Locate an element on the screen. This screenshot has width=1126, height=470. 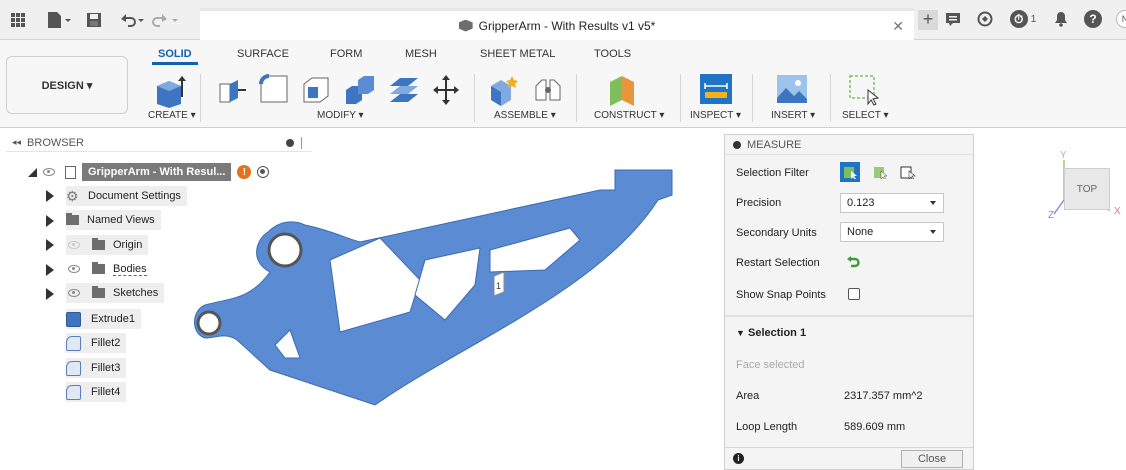
loop-length-label: Loop Length is located at coordinates (767, 427).